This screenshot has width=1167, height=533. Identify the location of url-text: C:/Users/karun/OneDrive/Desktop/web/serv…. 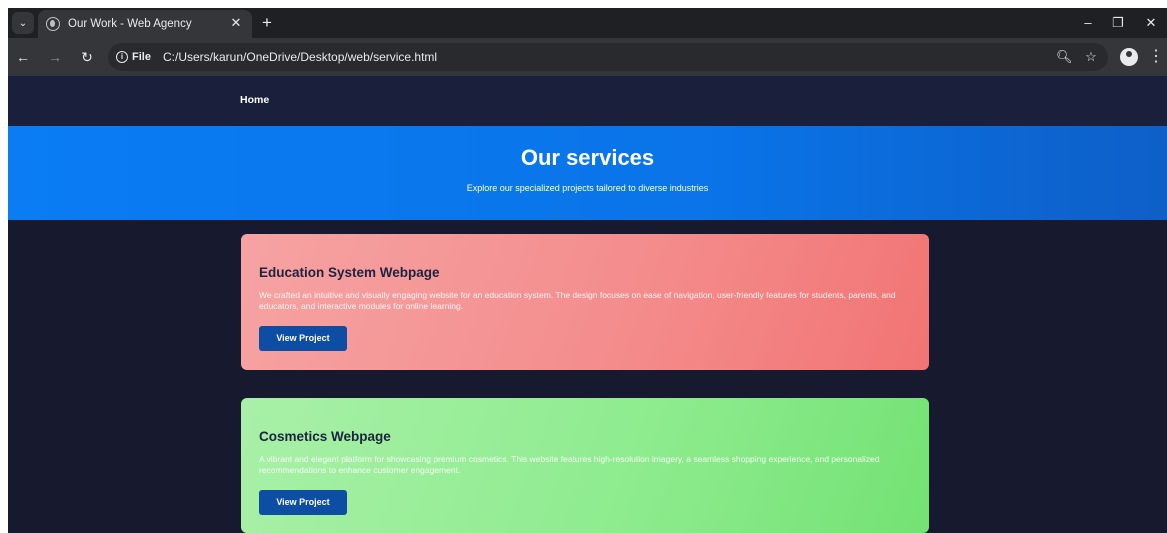
(300, 57).